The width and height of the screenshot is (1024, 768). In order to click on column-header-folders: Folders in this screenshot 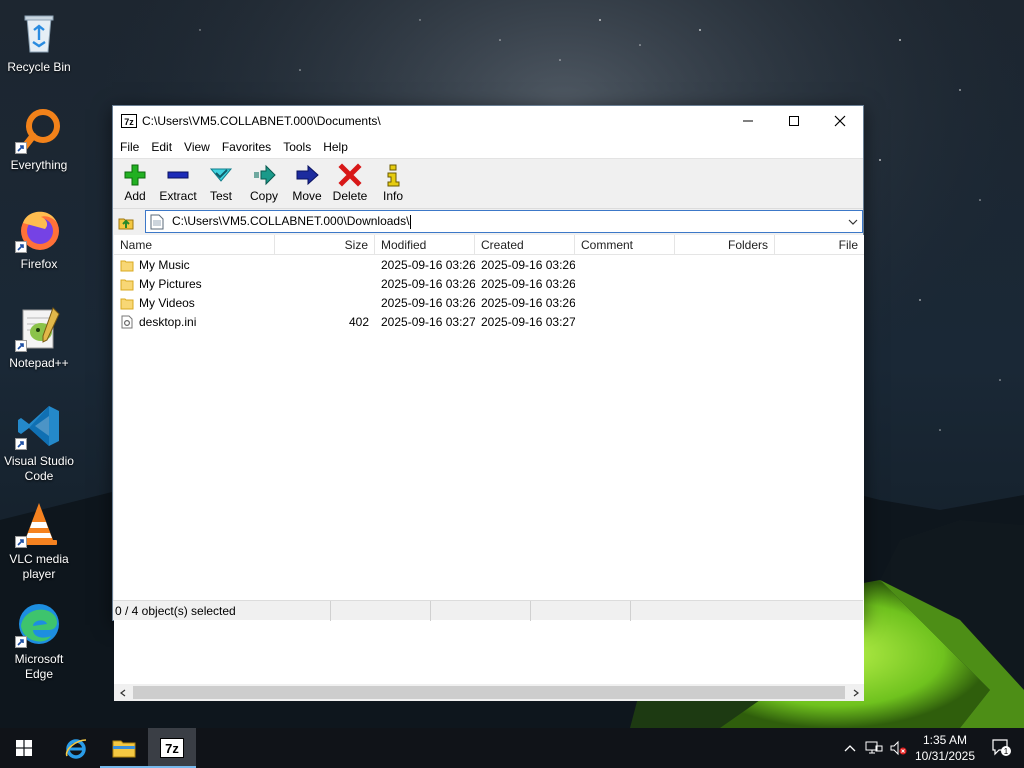, I will do `click(725, 245)`.